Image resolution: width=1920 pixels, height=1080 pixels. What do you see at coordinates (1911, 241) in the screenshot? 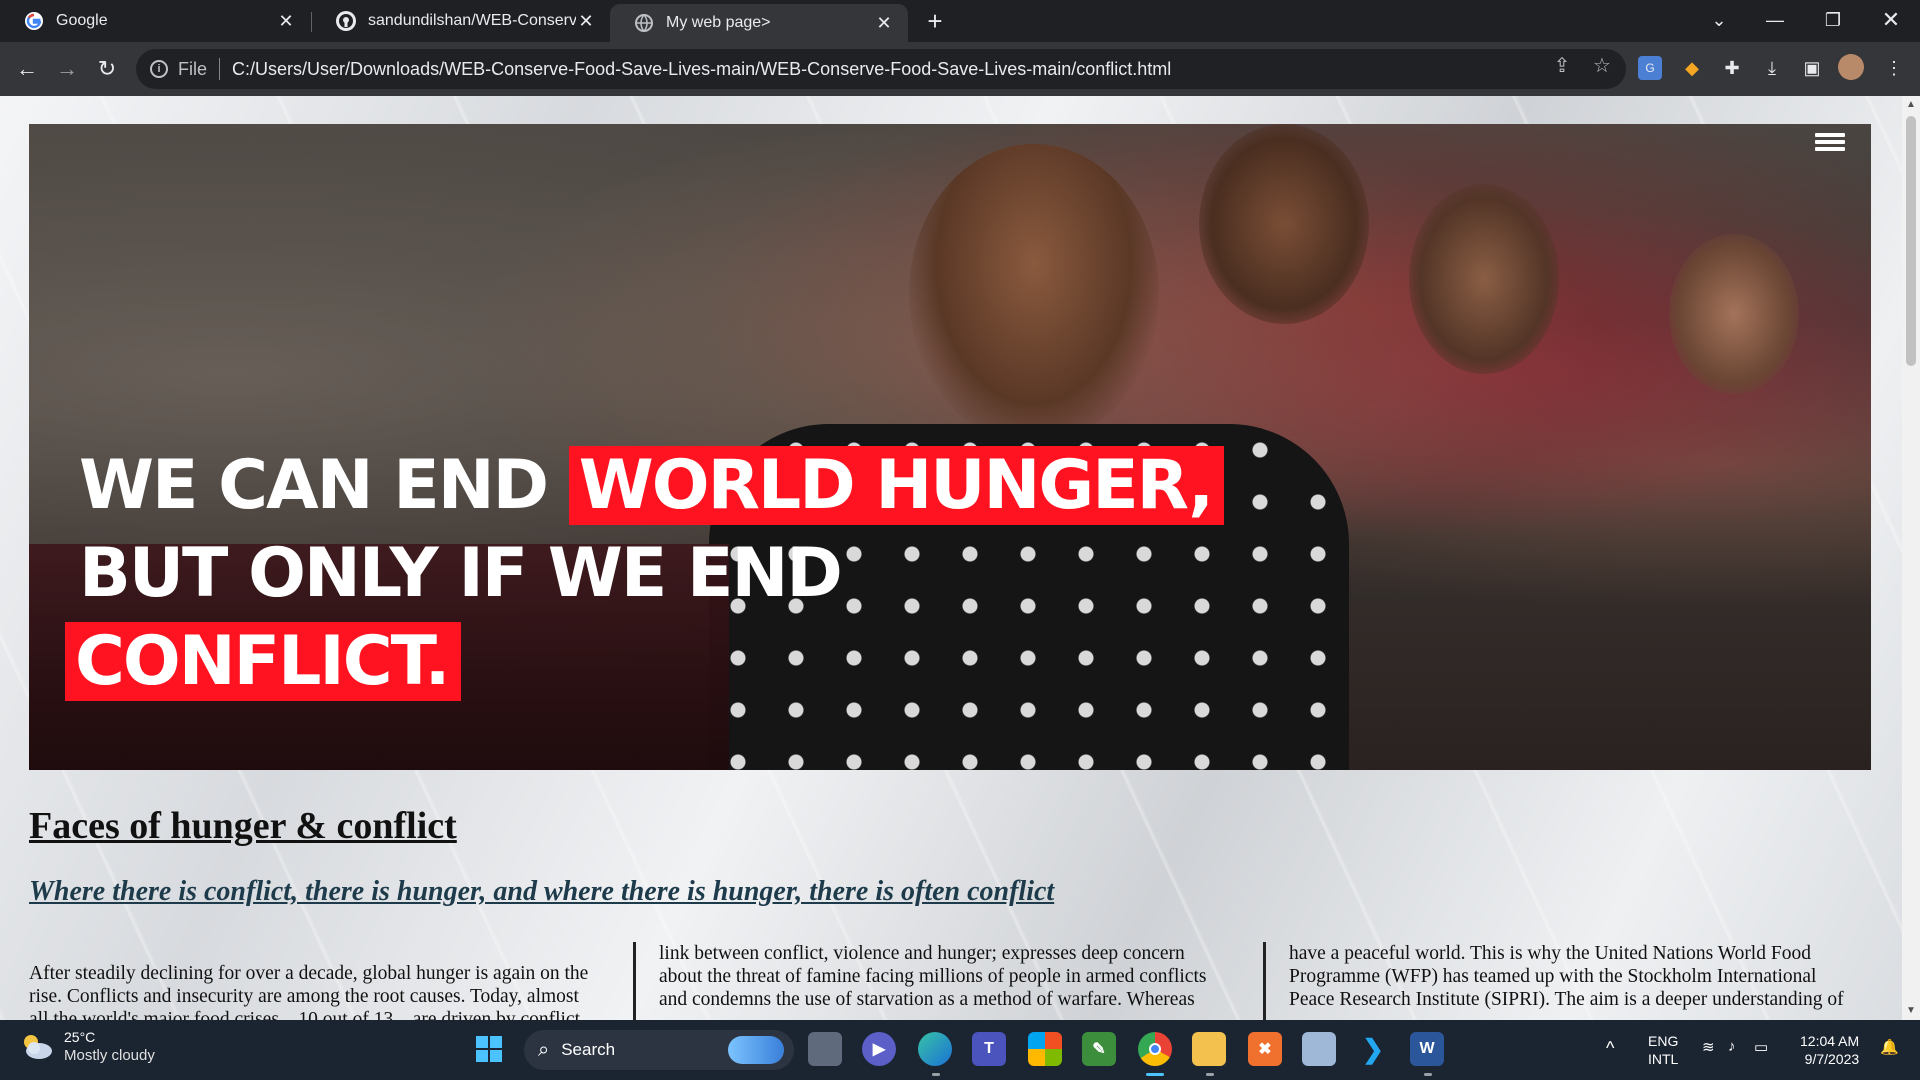
I see `scrollbar-thumb` at bounding box center [1911, 241].